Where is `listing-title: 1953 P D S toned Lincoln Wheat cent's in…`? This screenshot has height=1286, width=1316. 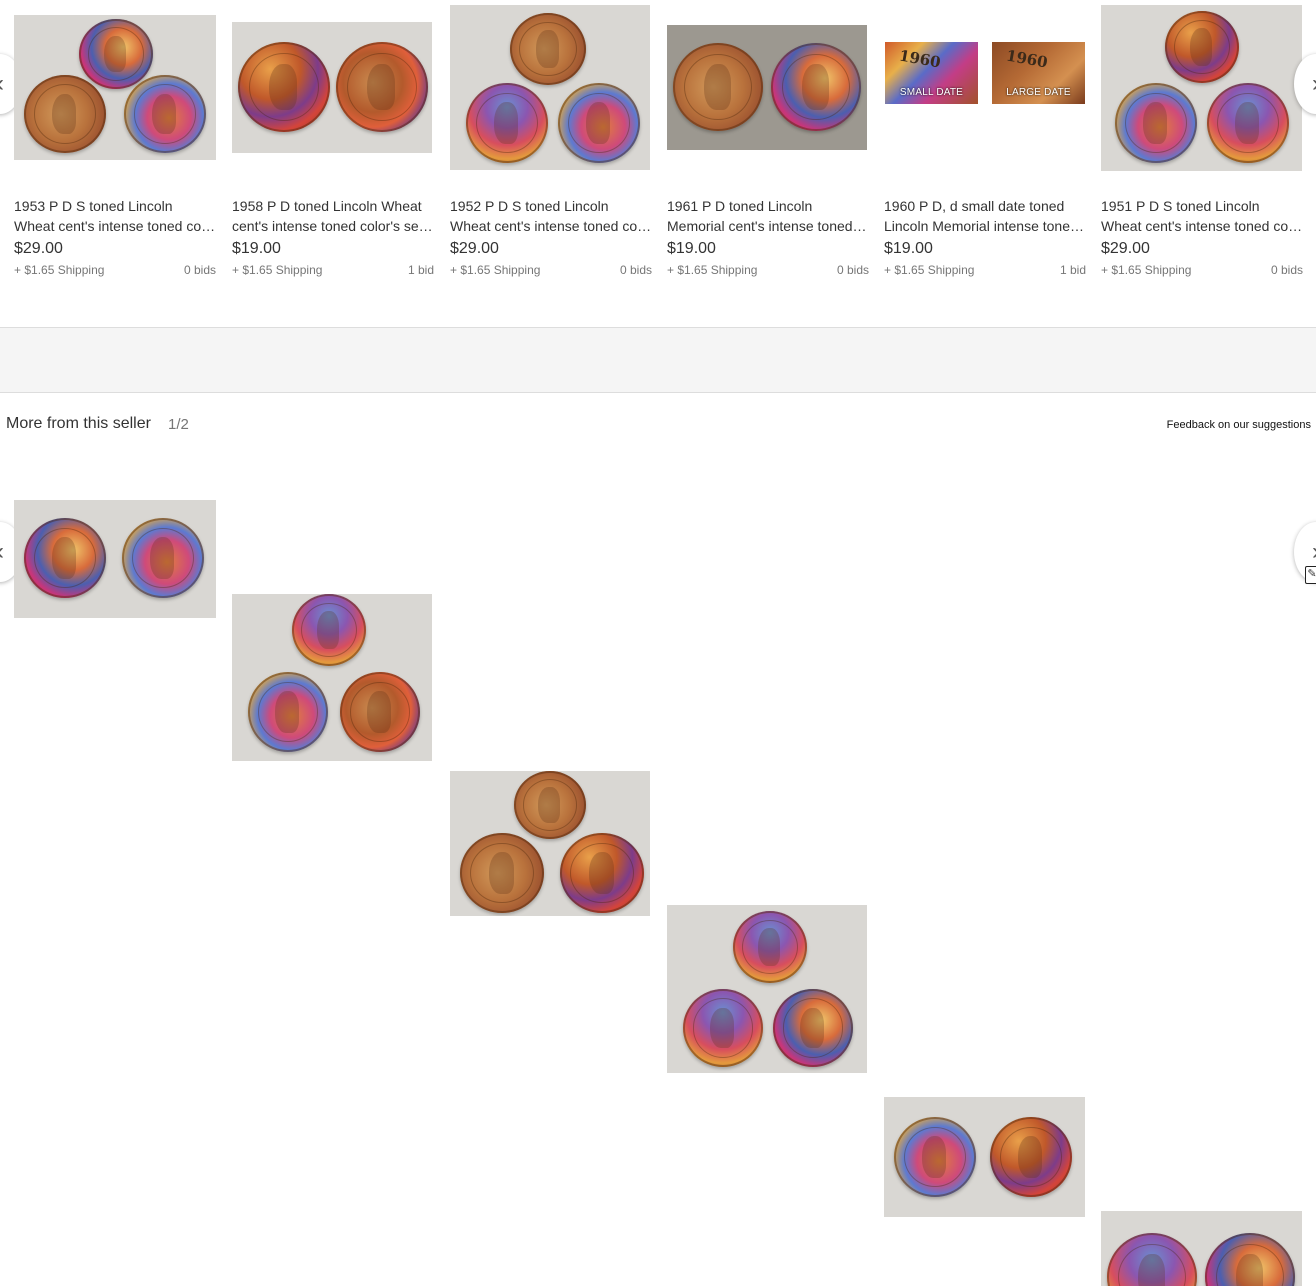
listing-title: 1953 P D S toned Lincoln Wheat cent's in… is located at coordinates (115, 216).